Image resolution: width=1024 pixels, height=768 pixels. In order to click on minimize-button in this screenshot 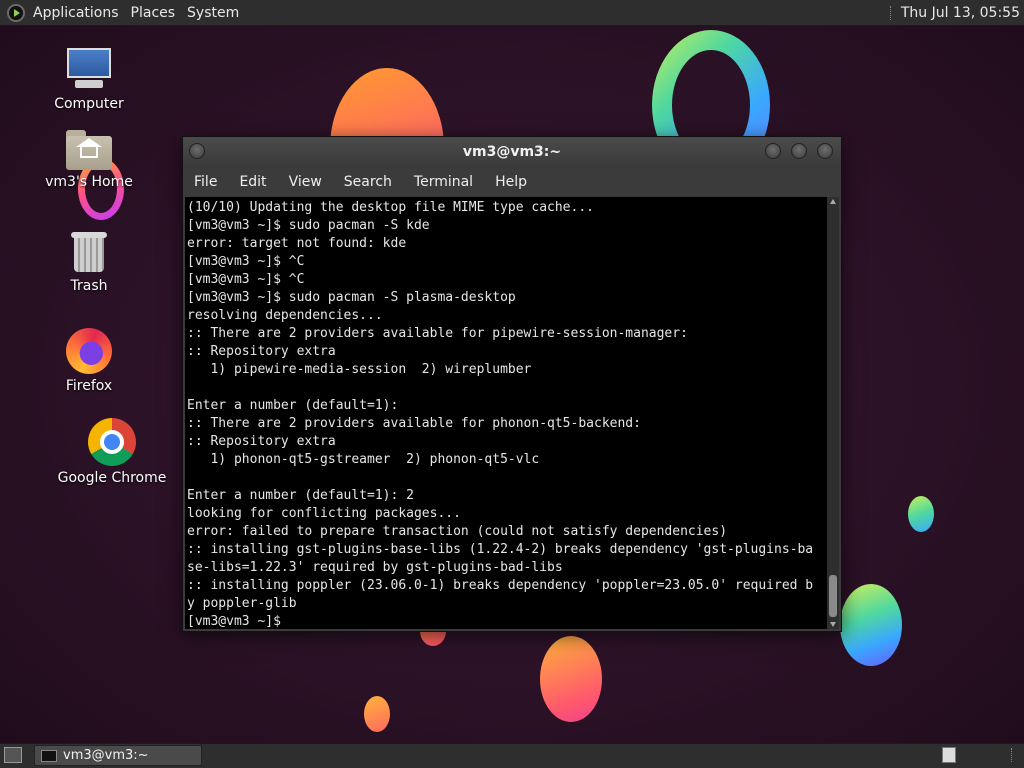, I will do `click(773, 151)`.